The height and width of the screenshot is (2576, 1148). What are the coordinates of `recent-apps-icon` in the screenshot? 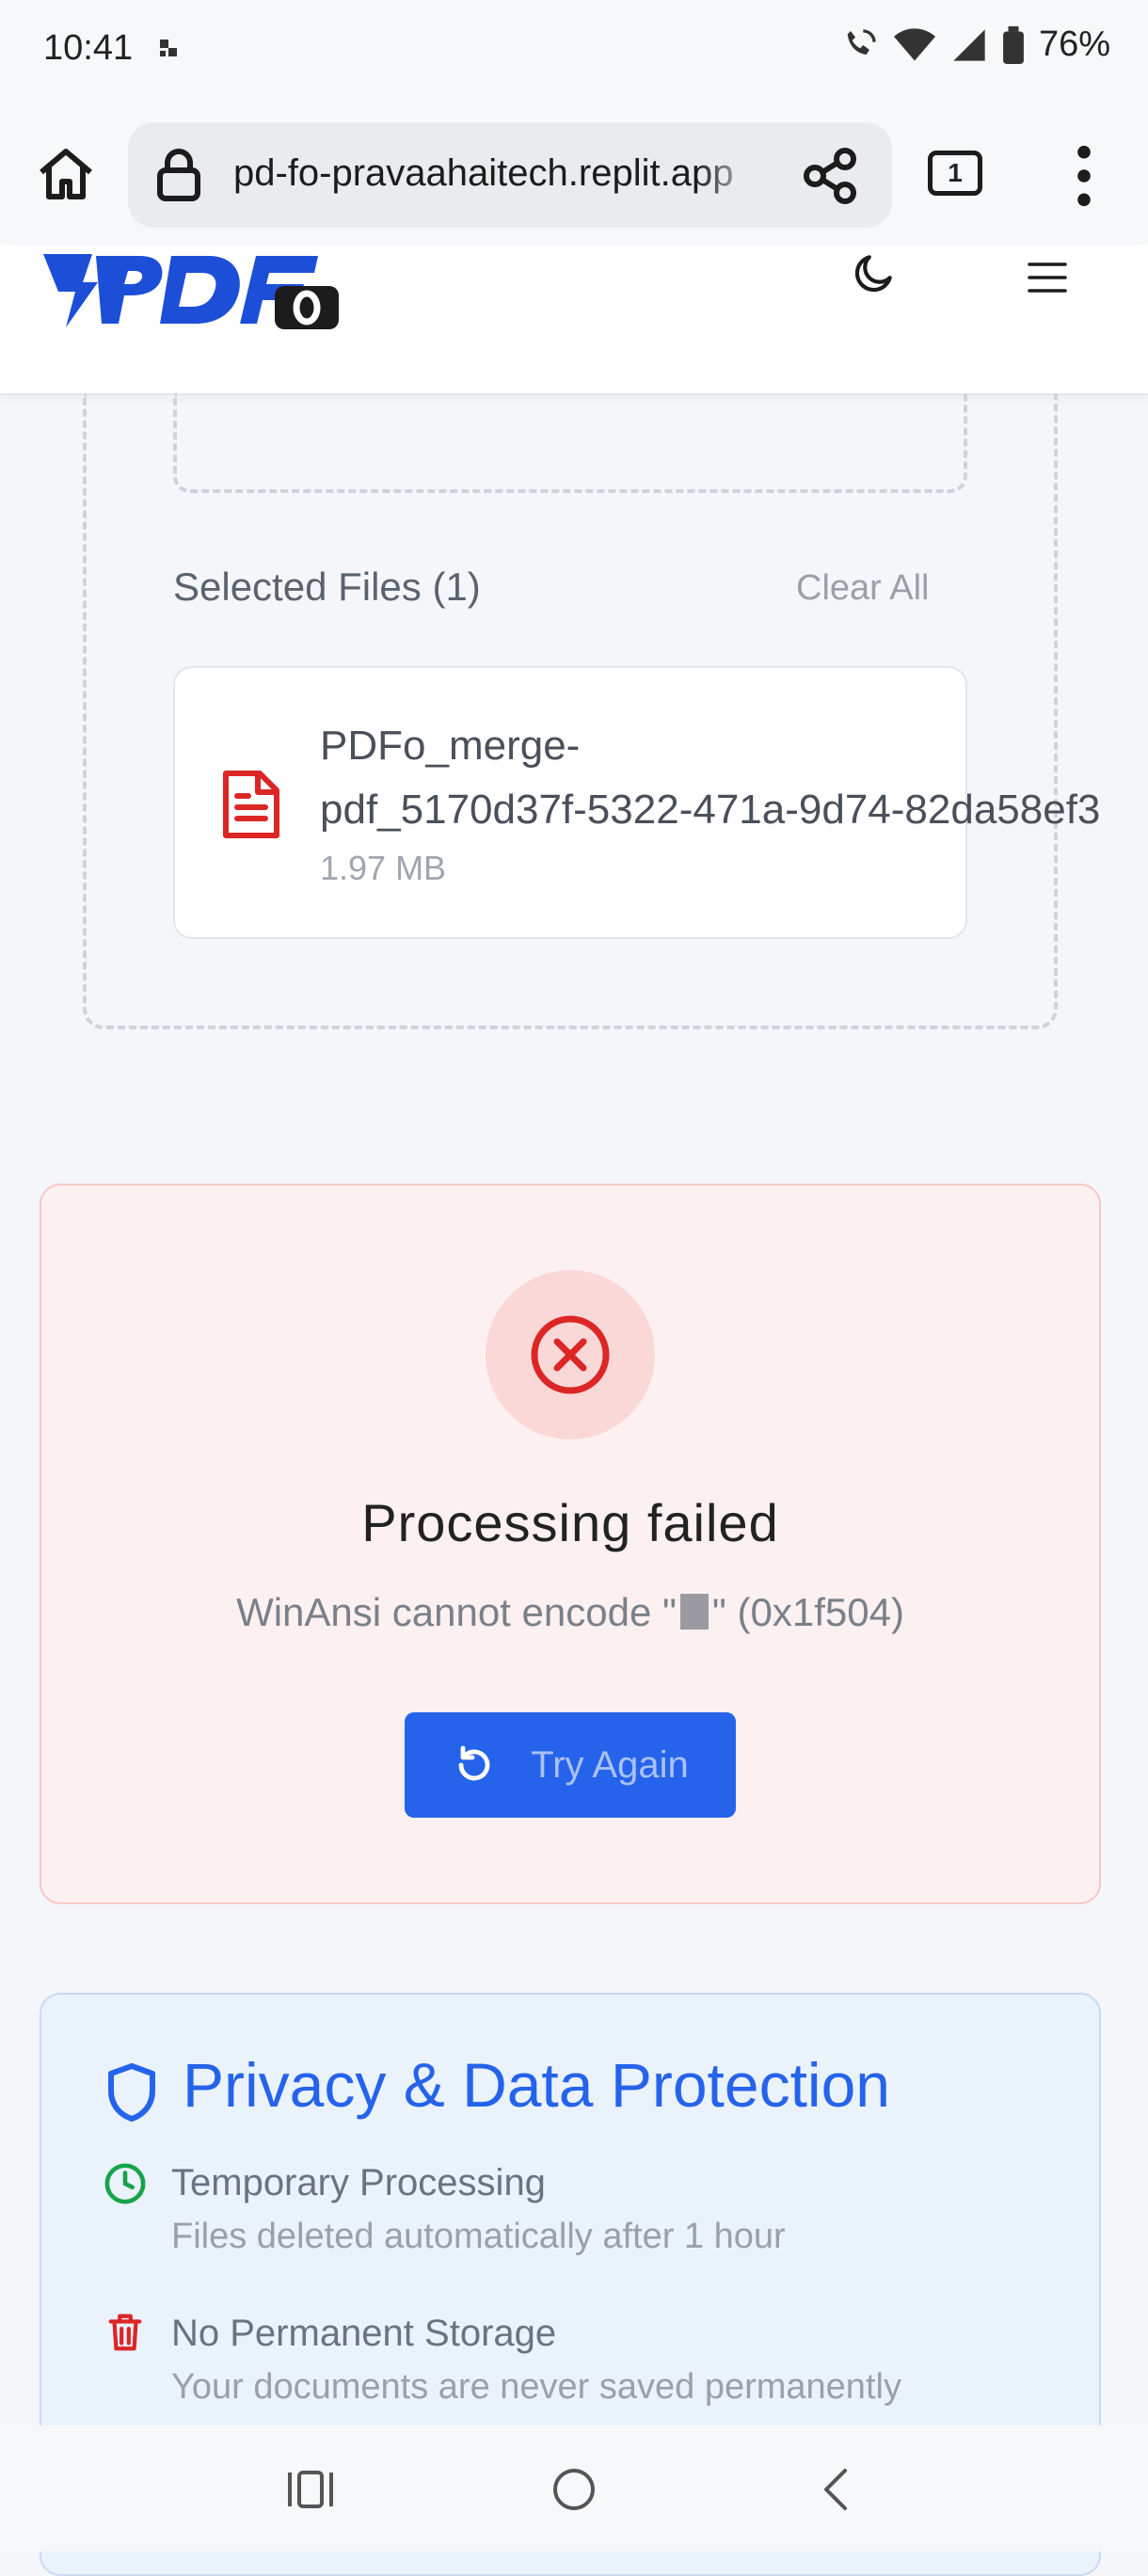 It's located at (310, 2489).